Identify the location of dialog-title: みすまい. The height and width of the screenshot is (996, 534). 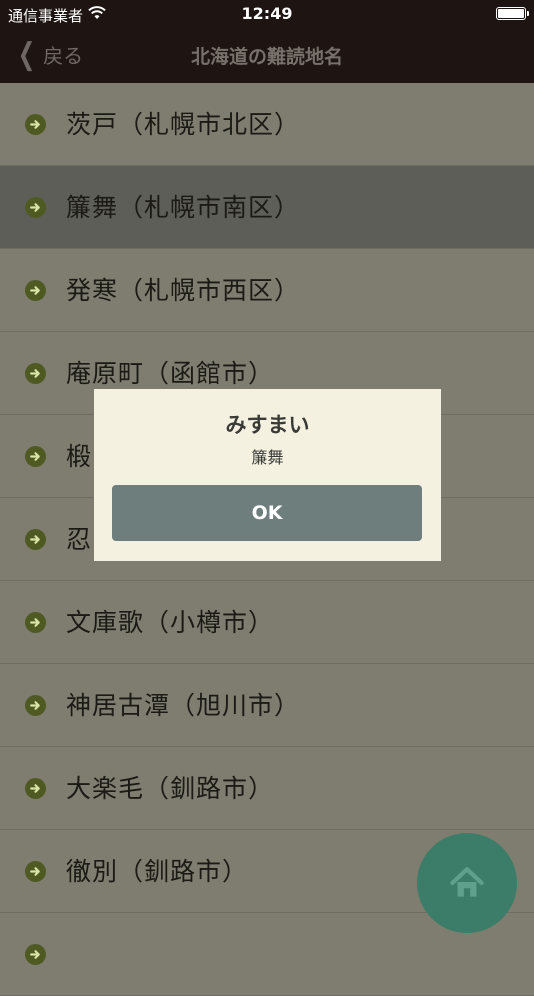
(267, 425).